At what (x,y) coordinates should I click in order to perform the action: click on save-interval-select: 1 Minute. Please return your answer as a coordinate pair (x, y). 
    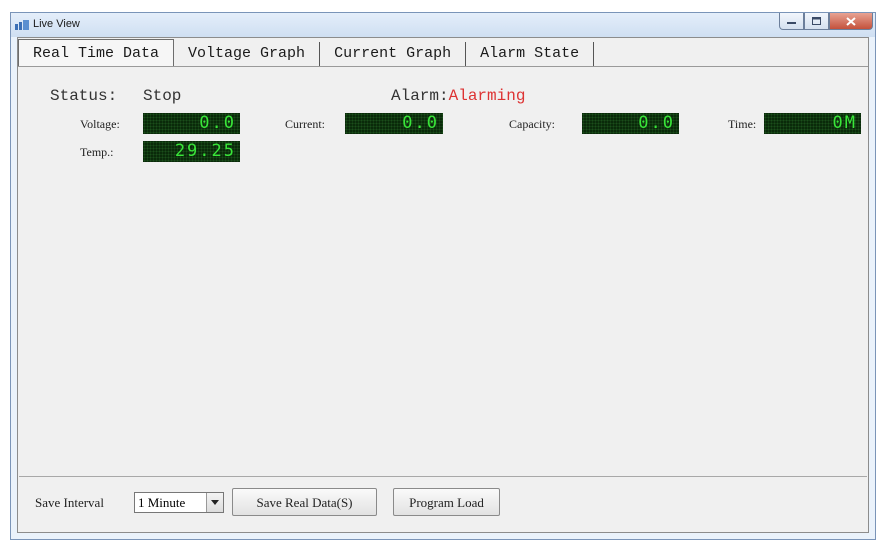
    Looking at the image, I should click on (179, 502).